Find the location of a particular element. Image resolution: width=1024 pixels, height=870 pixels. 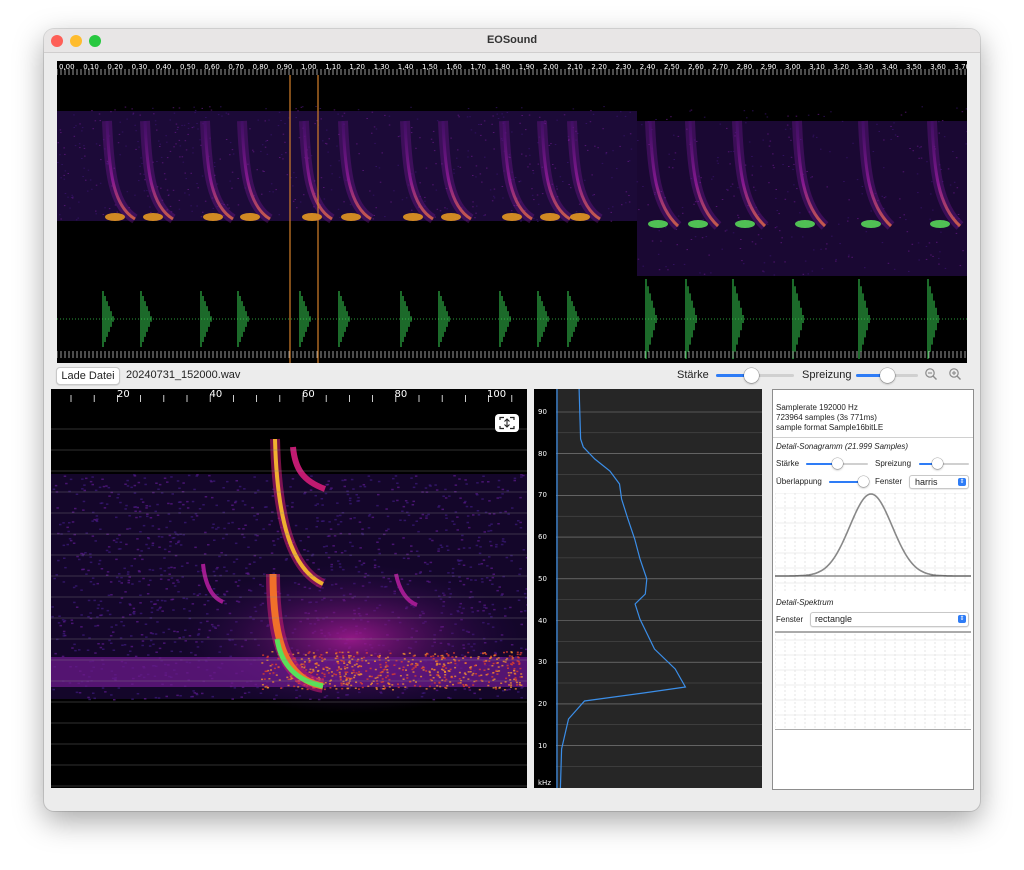

detail-spectrum-plot is located at coordinates (873, 680).